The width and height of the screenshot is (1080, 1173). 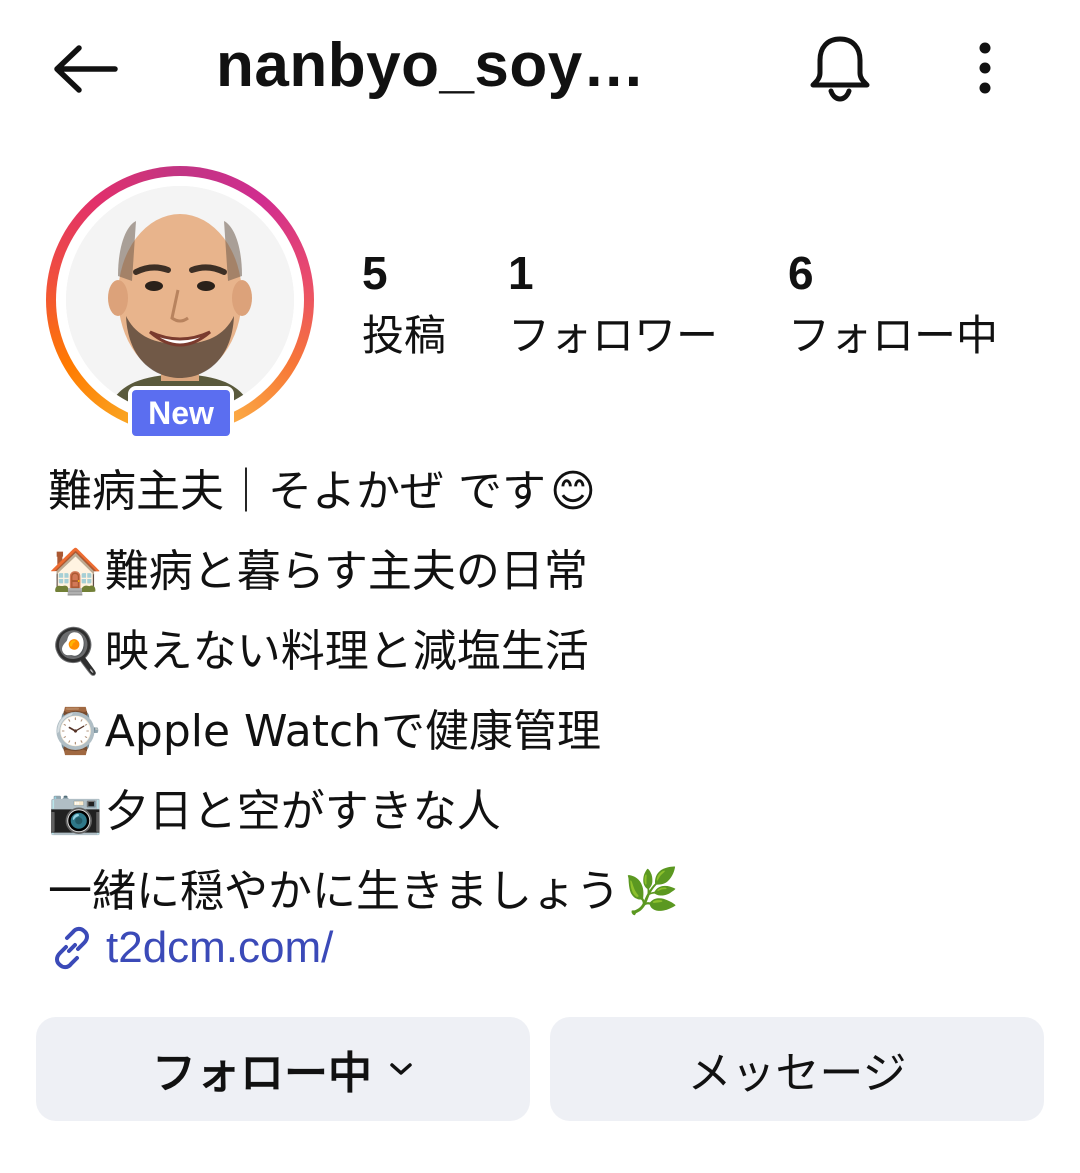 What do you see at coordinates (548, 732) in the screenshot?
I see `bio-line: ⌚ Apple Watchで健康管理` at bounding box center [548, 732].